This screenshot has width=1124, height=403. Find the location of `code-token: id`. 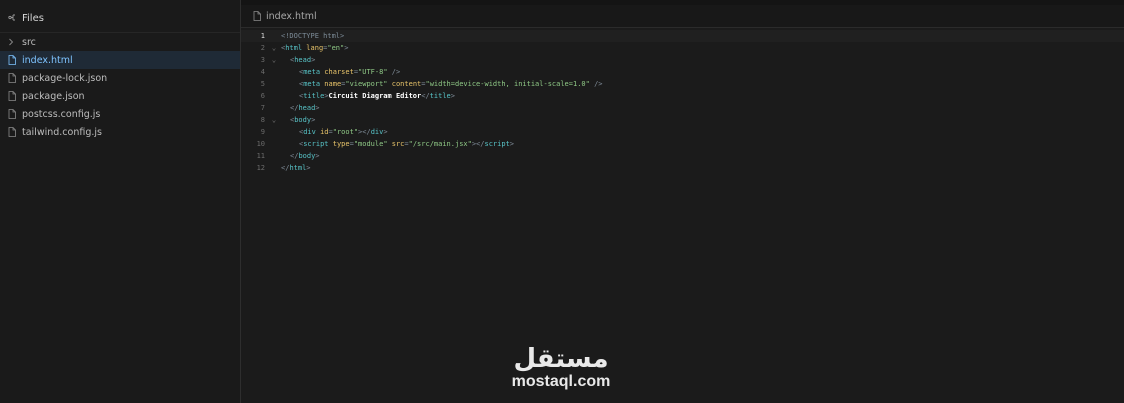

code-token: id is located at coordinates (324, 132).